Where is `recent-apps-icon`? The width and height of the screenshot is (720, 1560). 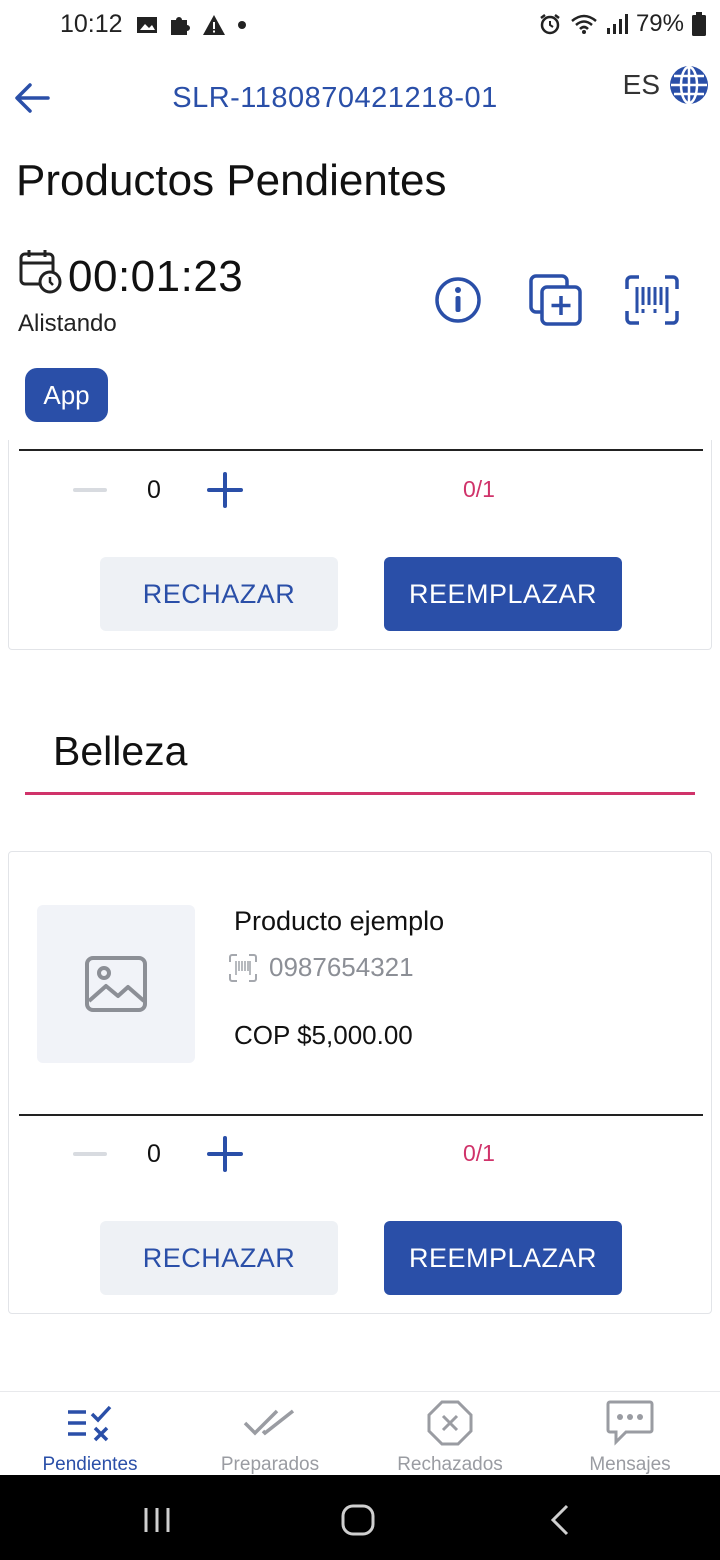
recent-apps-icon is located at coordinates (157, 1520).